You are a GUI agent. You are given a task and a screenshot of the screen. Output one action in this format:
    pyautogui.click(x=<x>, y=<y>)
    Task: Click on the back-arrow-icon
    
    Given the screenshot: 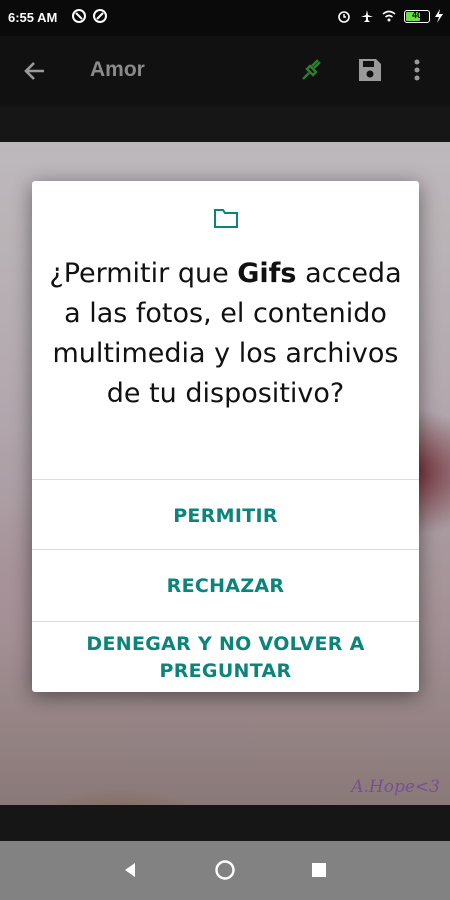 What is the action you would take?
    pyautogui.click(x=35, y=71)
    